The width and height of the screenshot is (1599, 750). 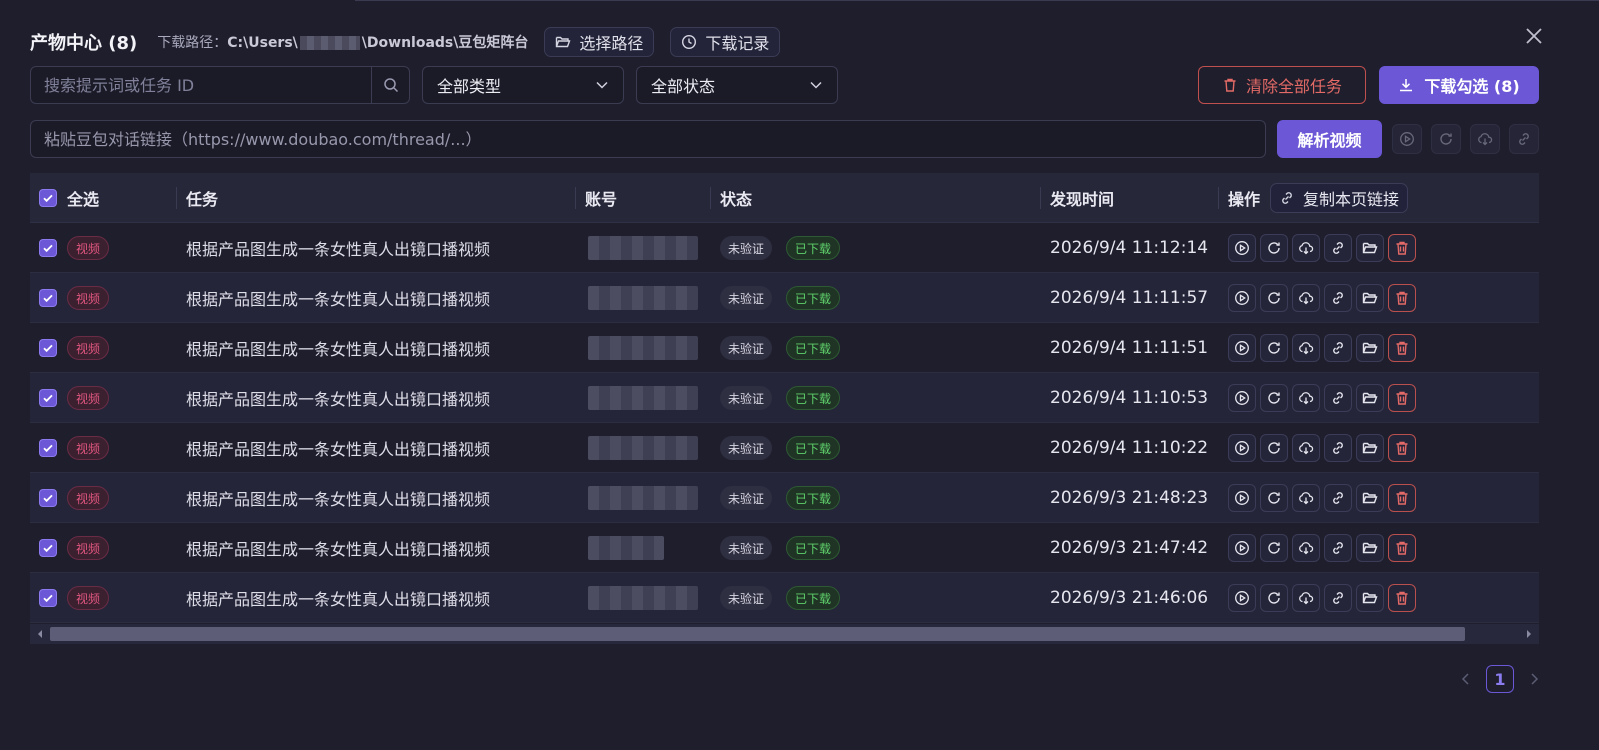 What do you see at coordinates (201, 85) in the screenshot?
I see `search-input` at bounding box center [201, 85].